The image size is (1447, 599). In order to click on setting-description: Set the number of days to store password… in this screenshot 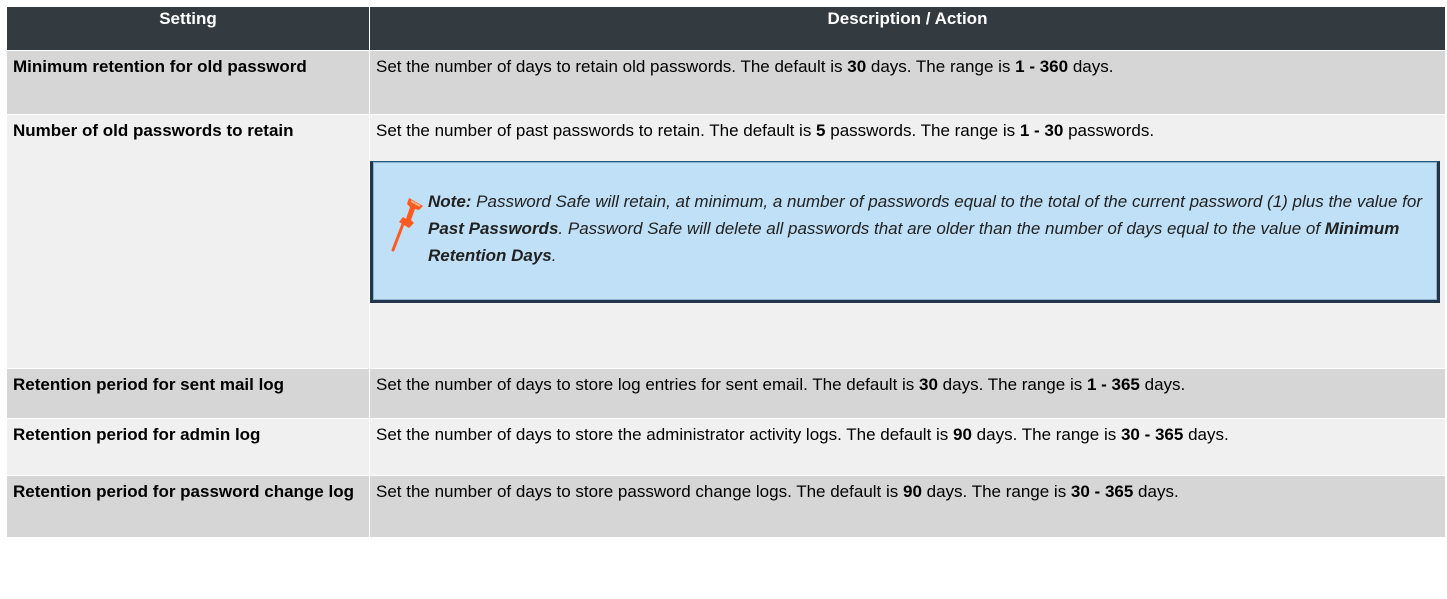, I will do `click(907, 506)`.